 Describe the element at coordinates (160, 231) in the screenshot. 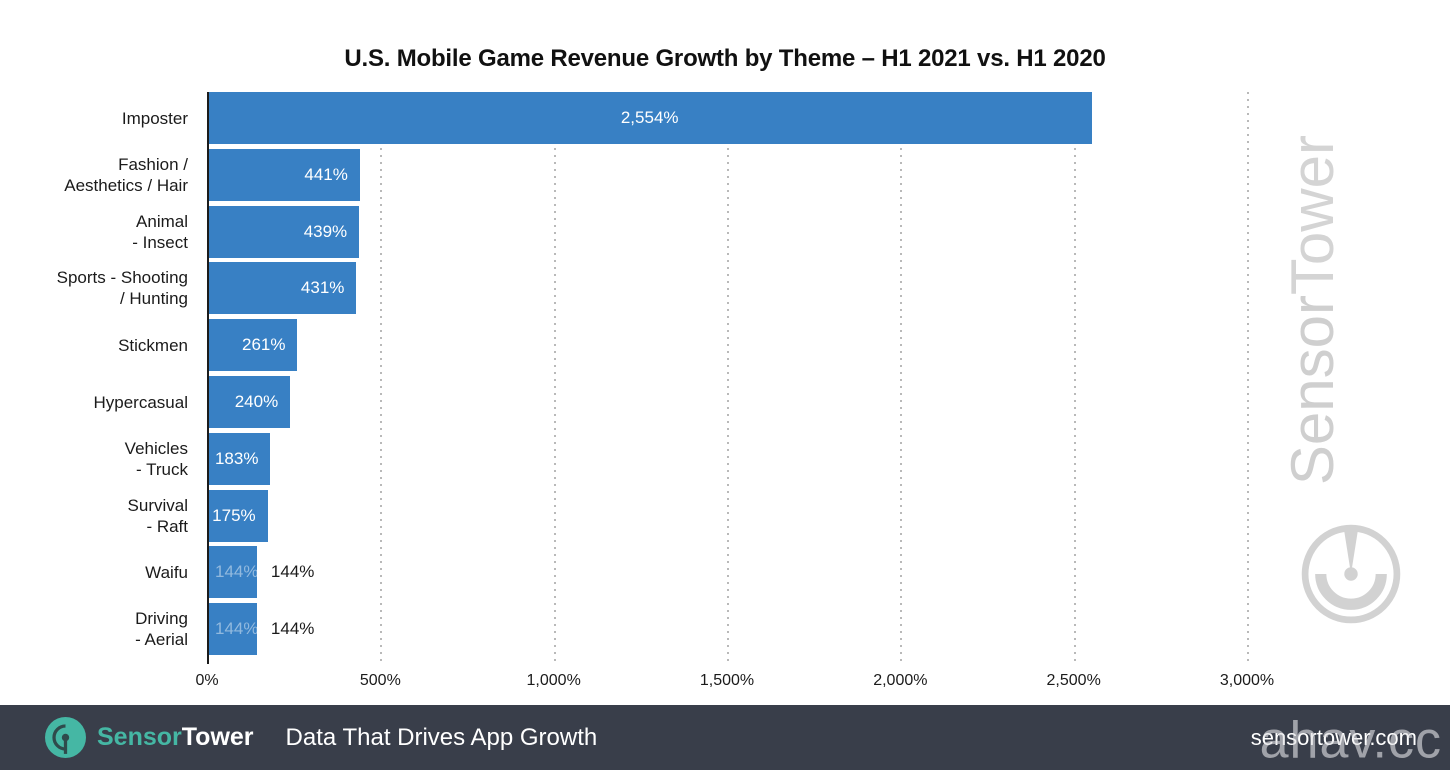

I see `category-label: Animal - Insect` at that location.